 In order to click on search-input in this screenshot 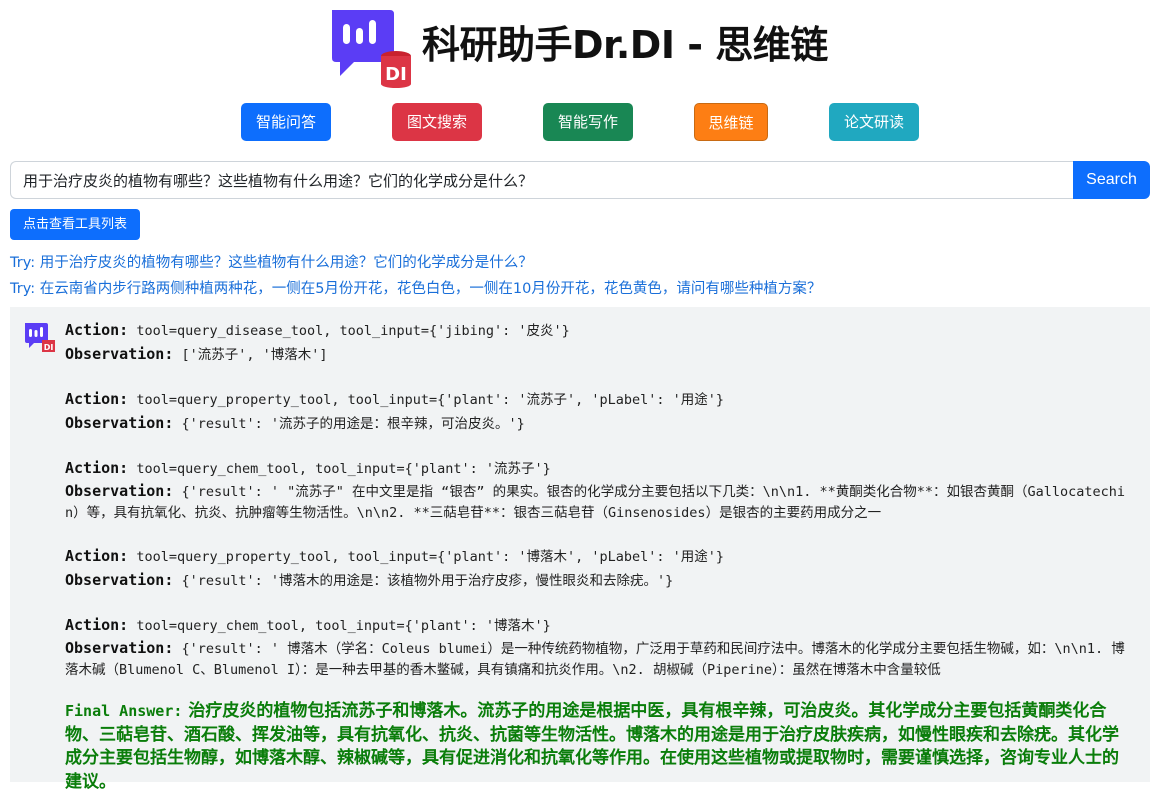, I will do `click(542, 180)`.